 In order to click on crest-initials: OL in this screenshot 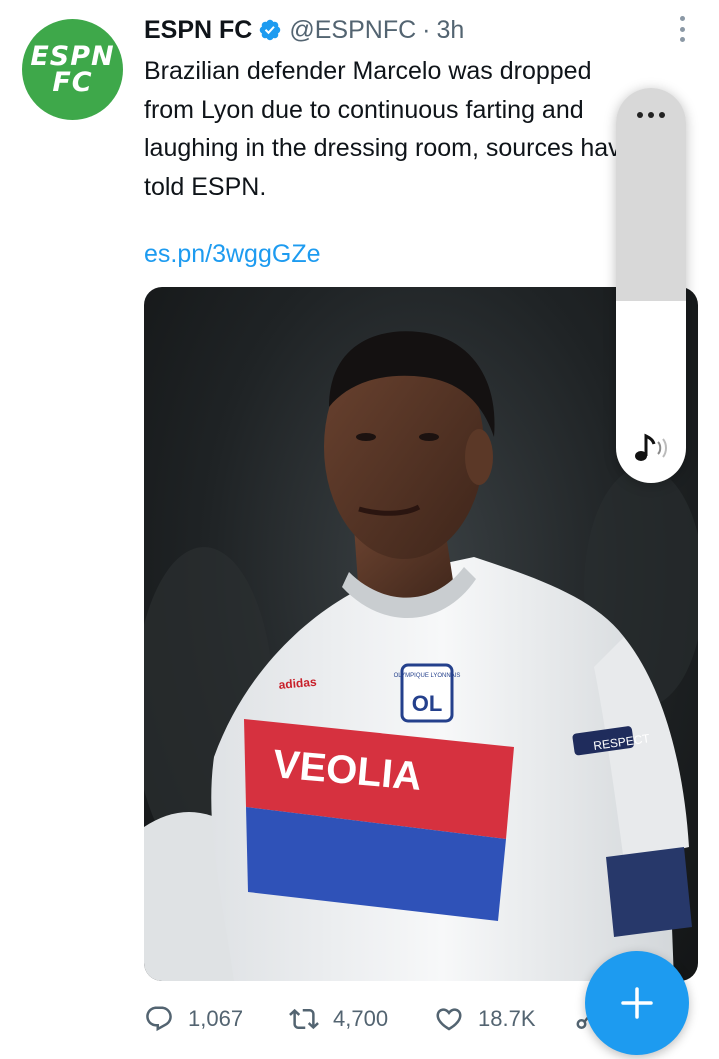, I will do `click(427, 703)`.